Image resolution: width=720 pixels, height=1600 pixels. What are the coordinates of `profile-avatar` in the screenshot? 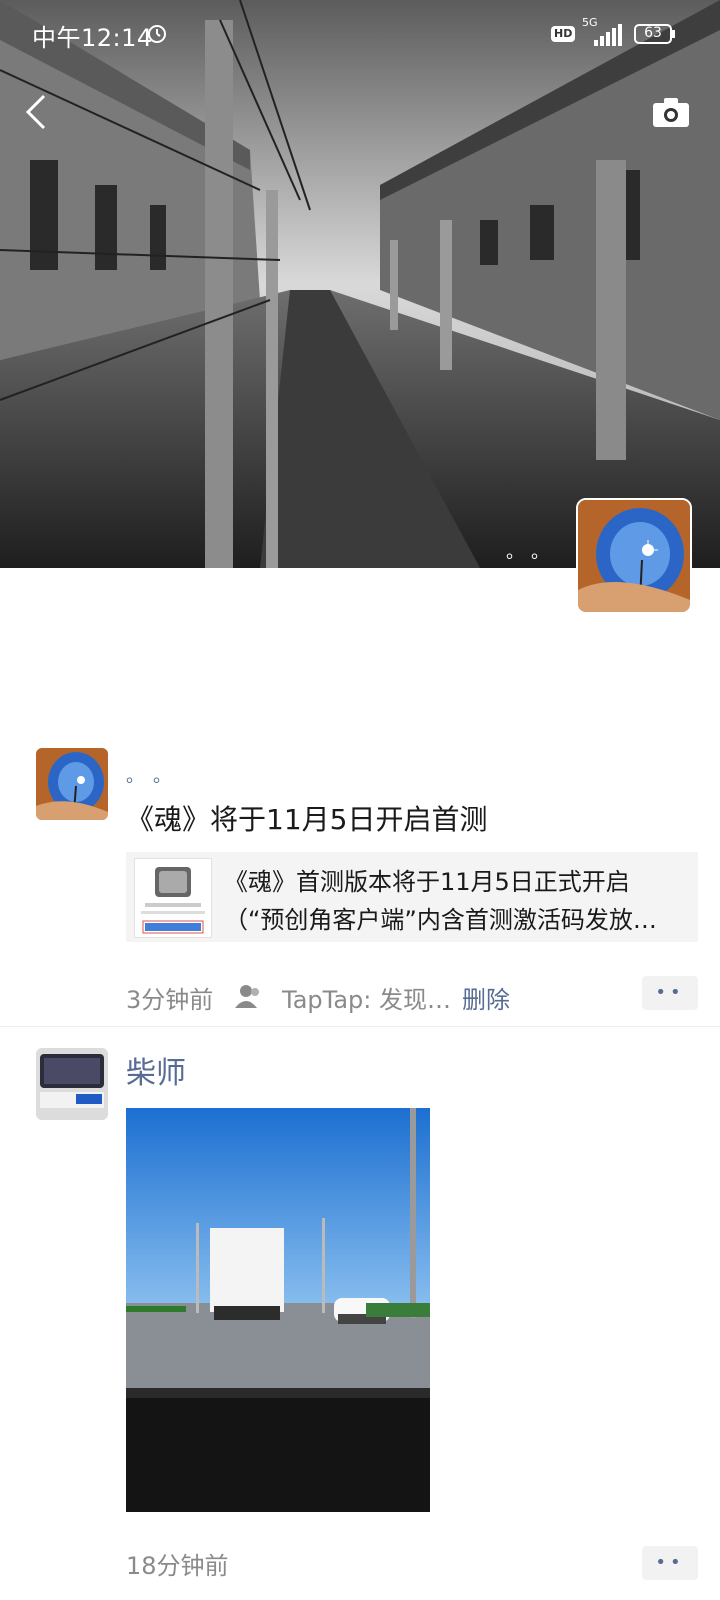 It's located at (634, 556).